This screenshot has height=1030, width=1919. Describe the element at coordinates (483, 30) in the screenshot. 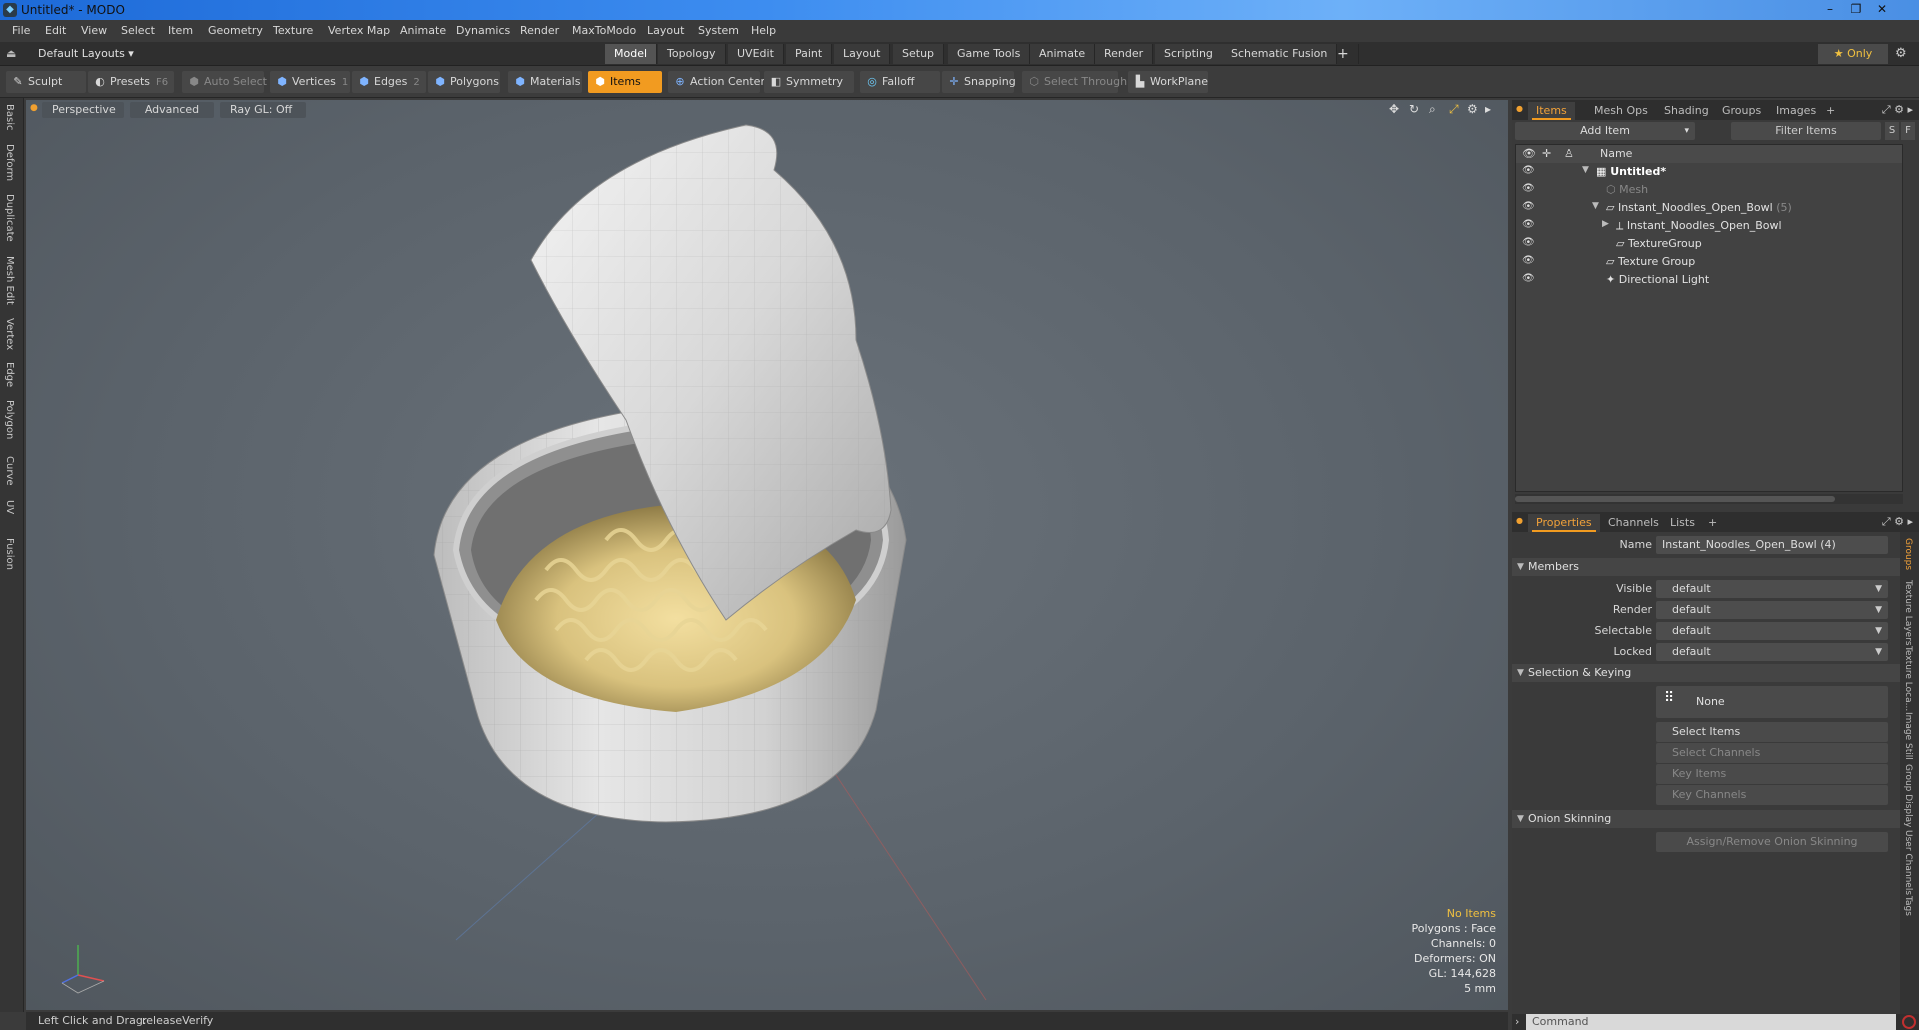

I see `menu-dynamics: Dynamics` at that location.